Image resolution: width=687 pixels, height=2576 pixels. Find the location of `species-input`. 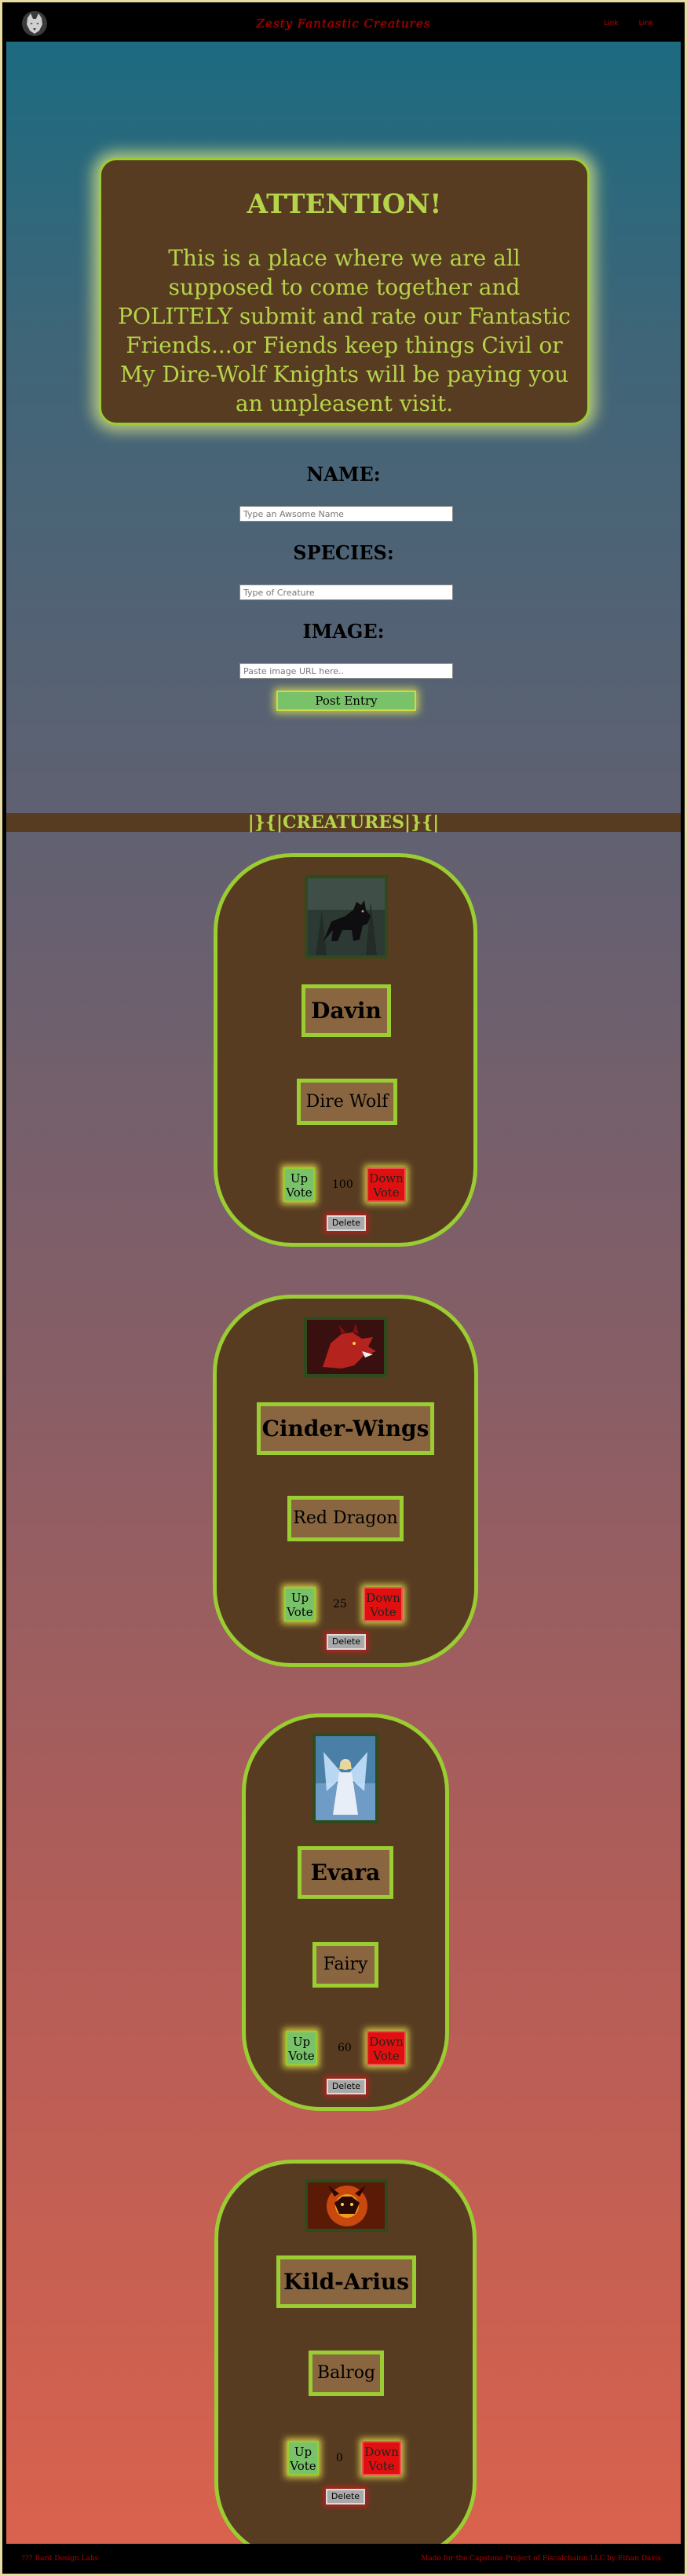

species-input is located at coordinates (346, 592).